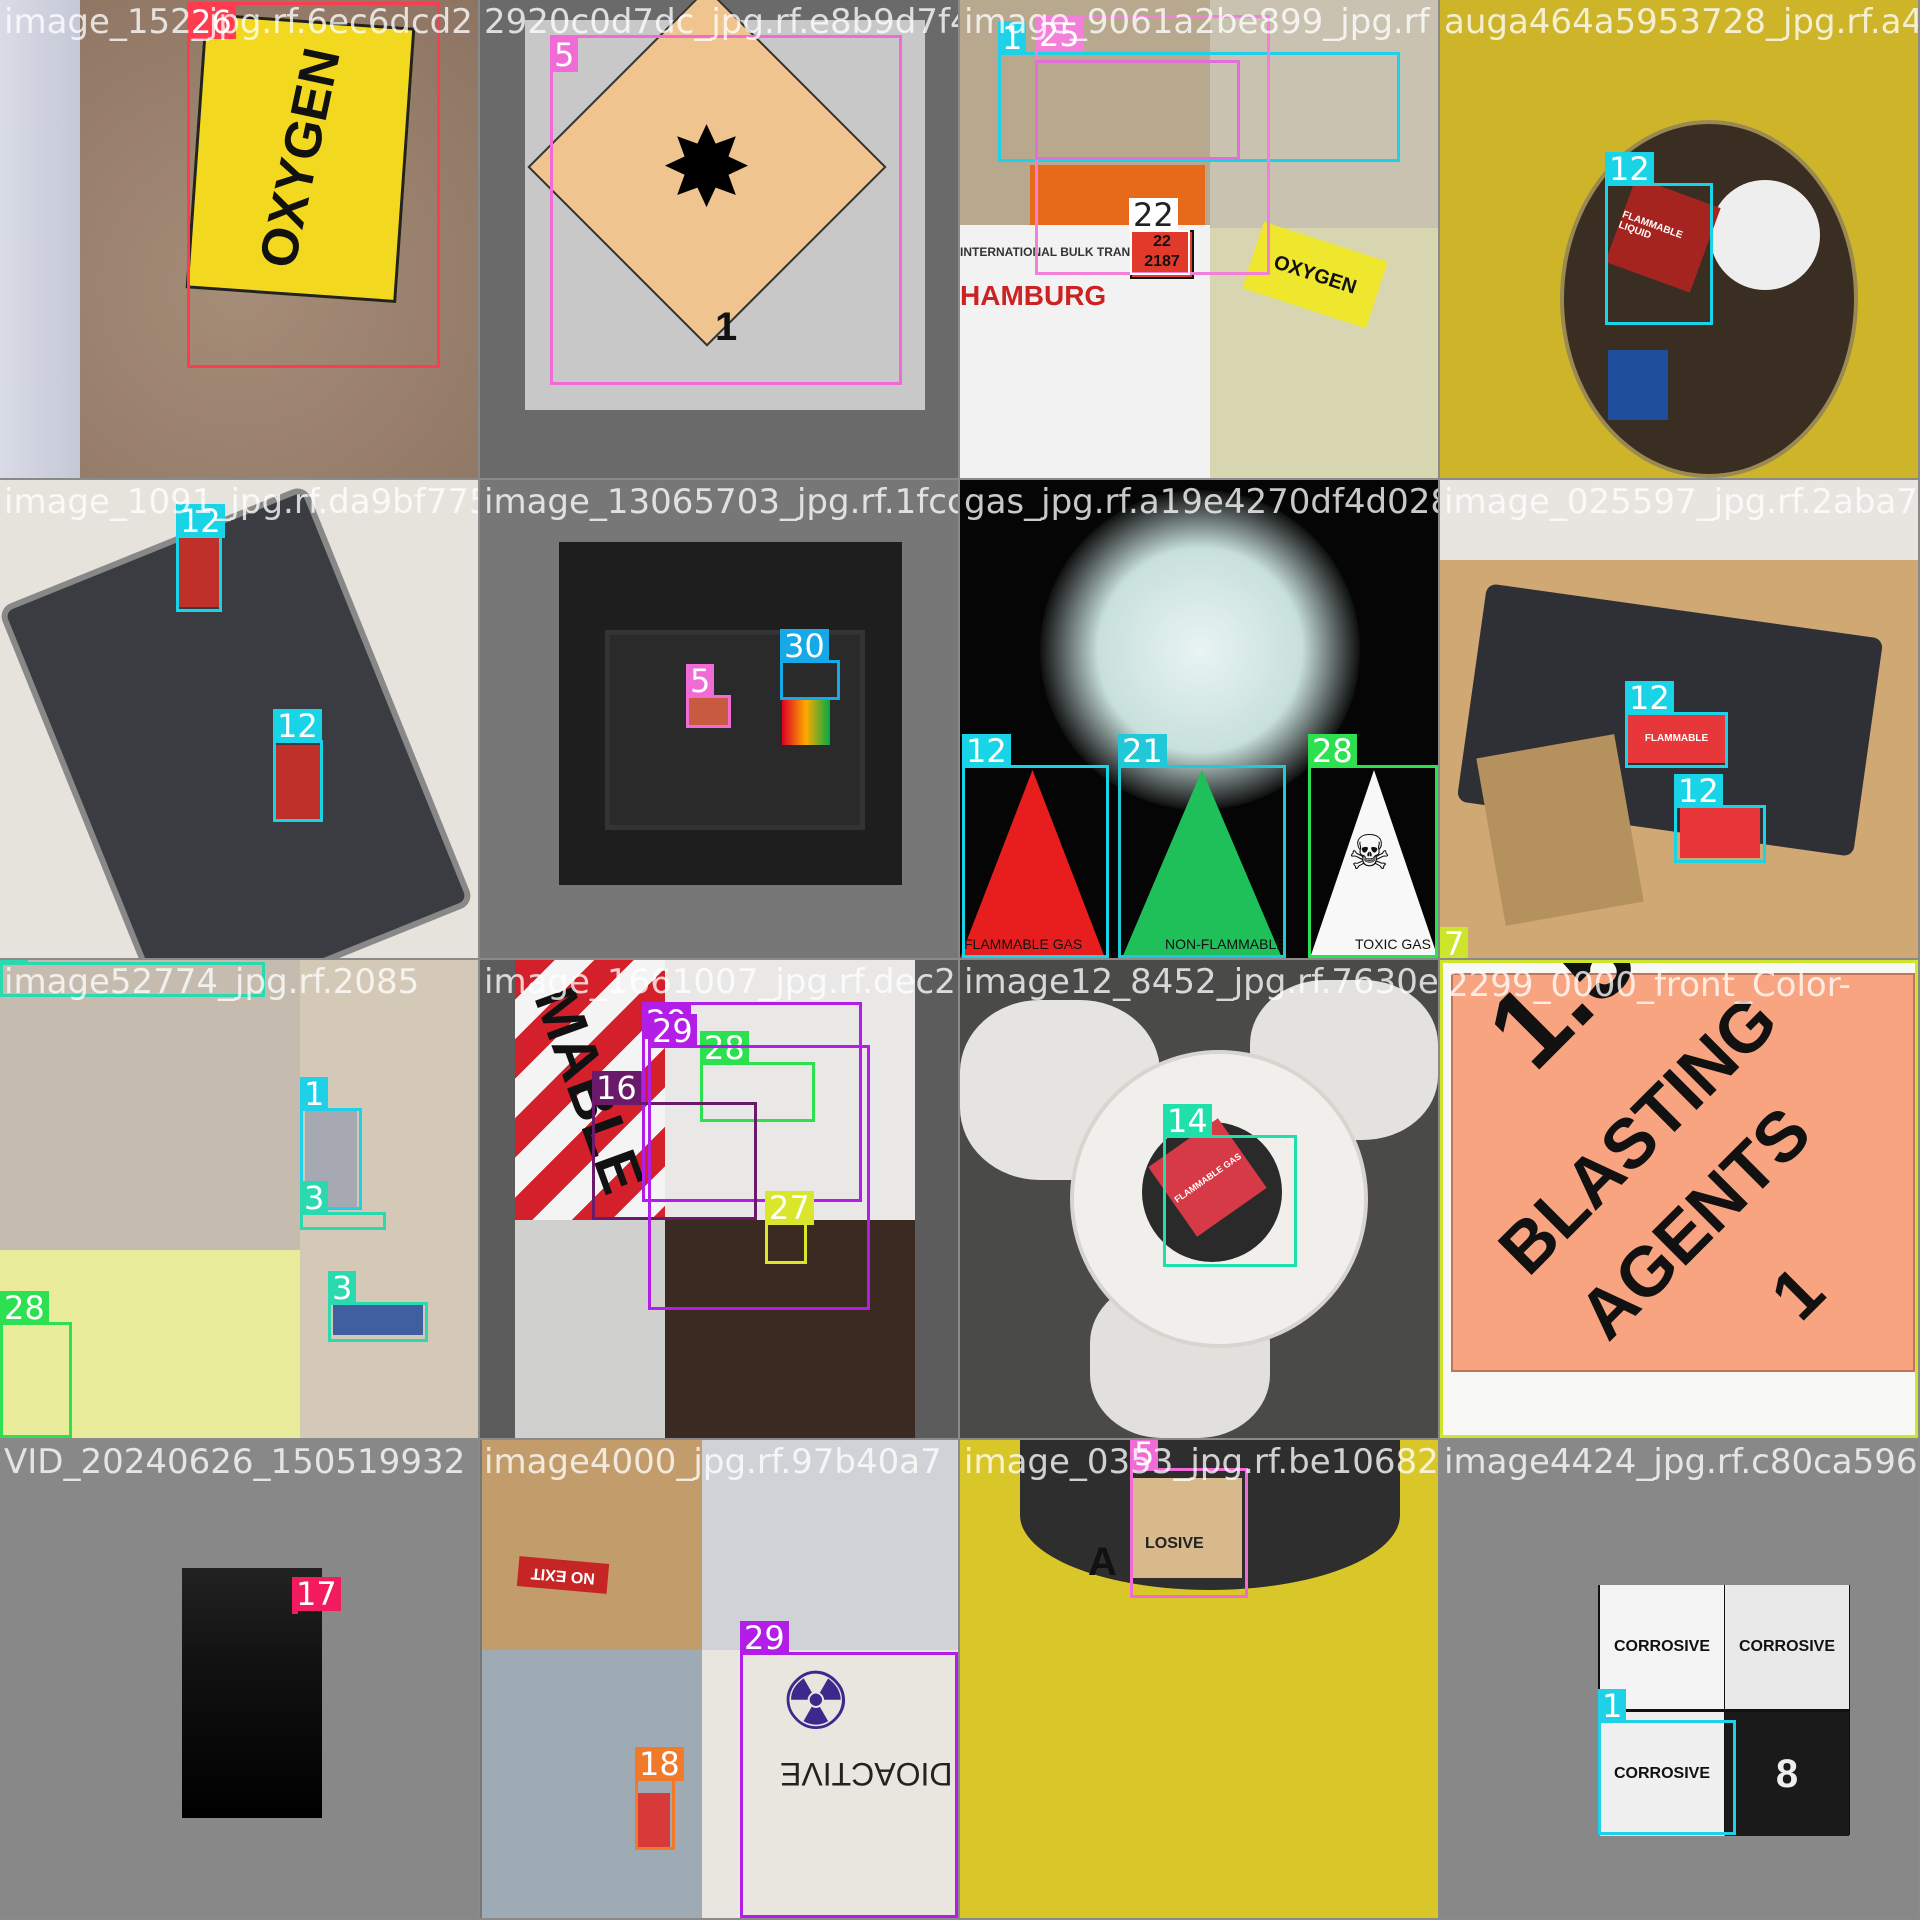 The height and width of the screenshot is (1920, 1920). Describe the element at coordinates (1649, 985) in the screenshot. I see `tile-title: 2299_0000_front_Color-` at that location.